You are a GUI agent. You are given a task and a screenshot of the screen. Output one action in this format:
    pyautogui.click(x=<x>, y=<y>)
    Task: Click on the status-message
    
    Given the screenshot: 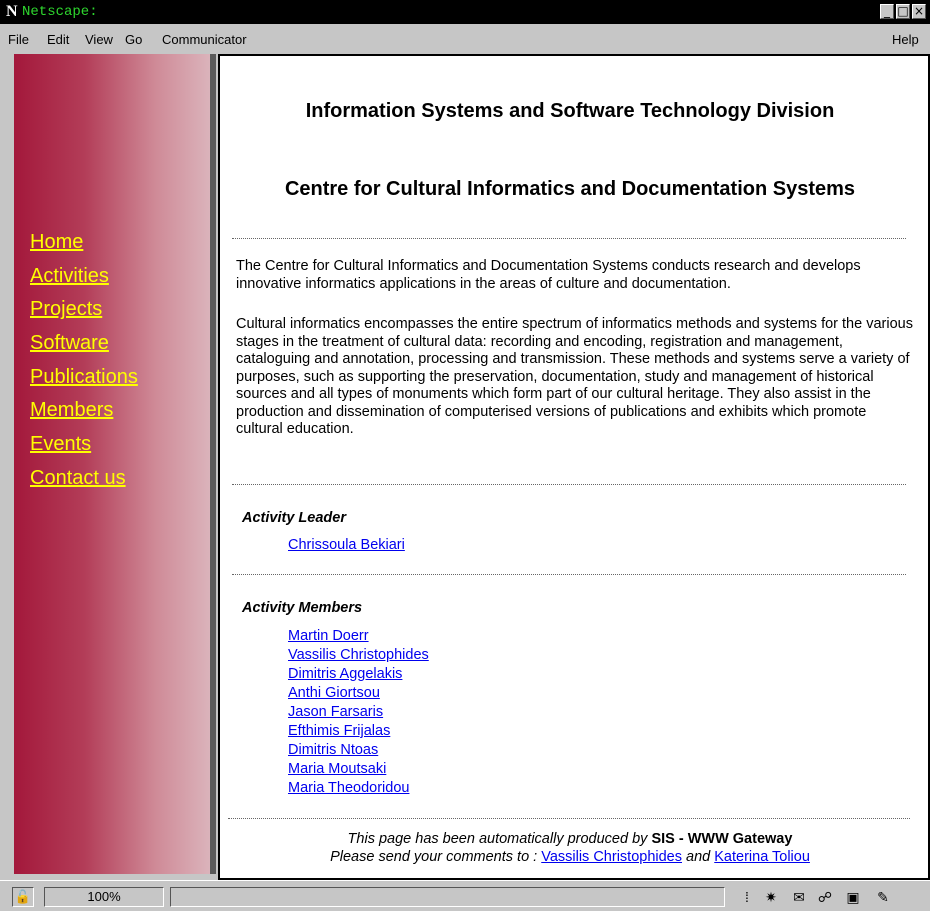 What is the action you would take?
    pyautogui.click(x=447, y=897)
    